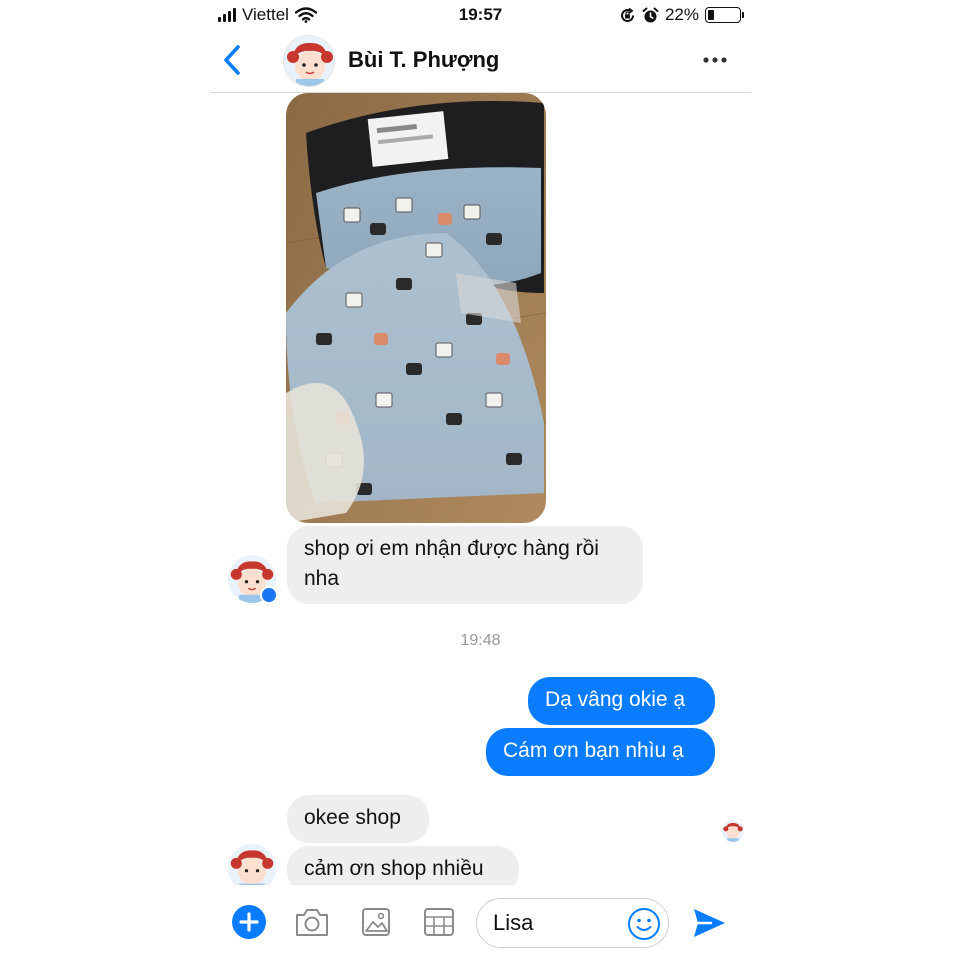  I want to click on status-right: 22%, so click(681, 15).